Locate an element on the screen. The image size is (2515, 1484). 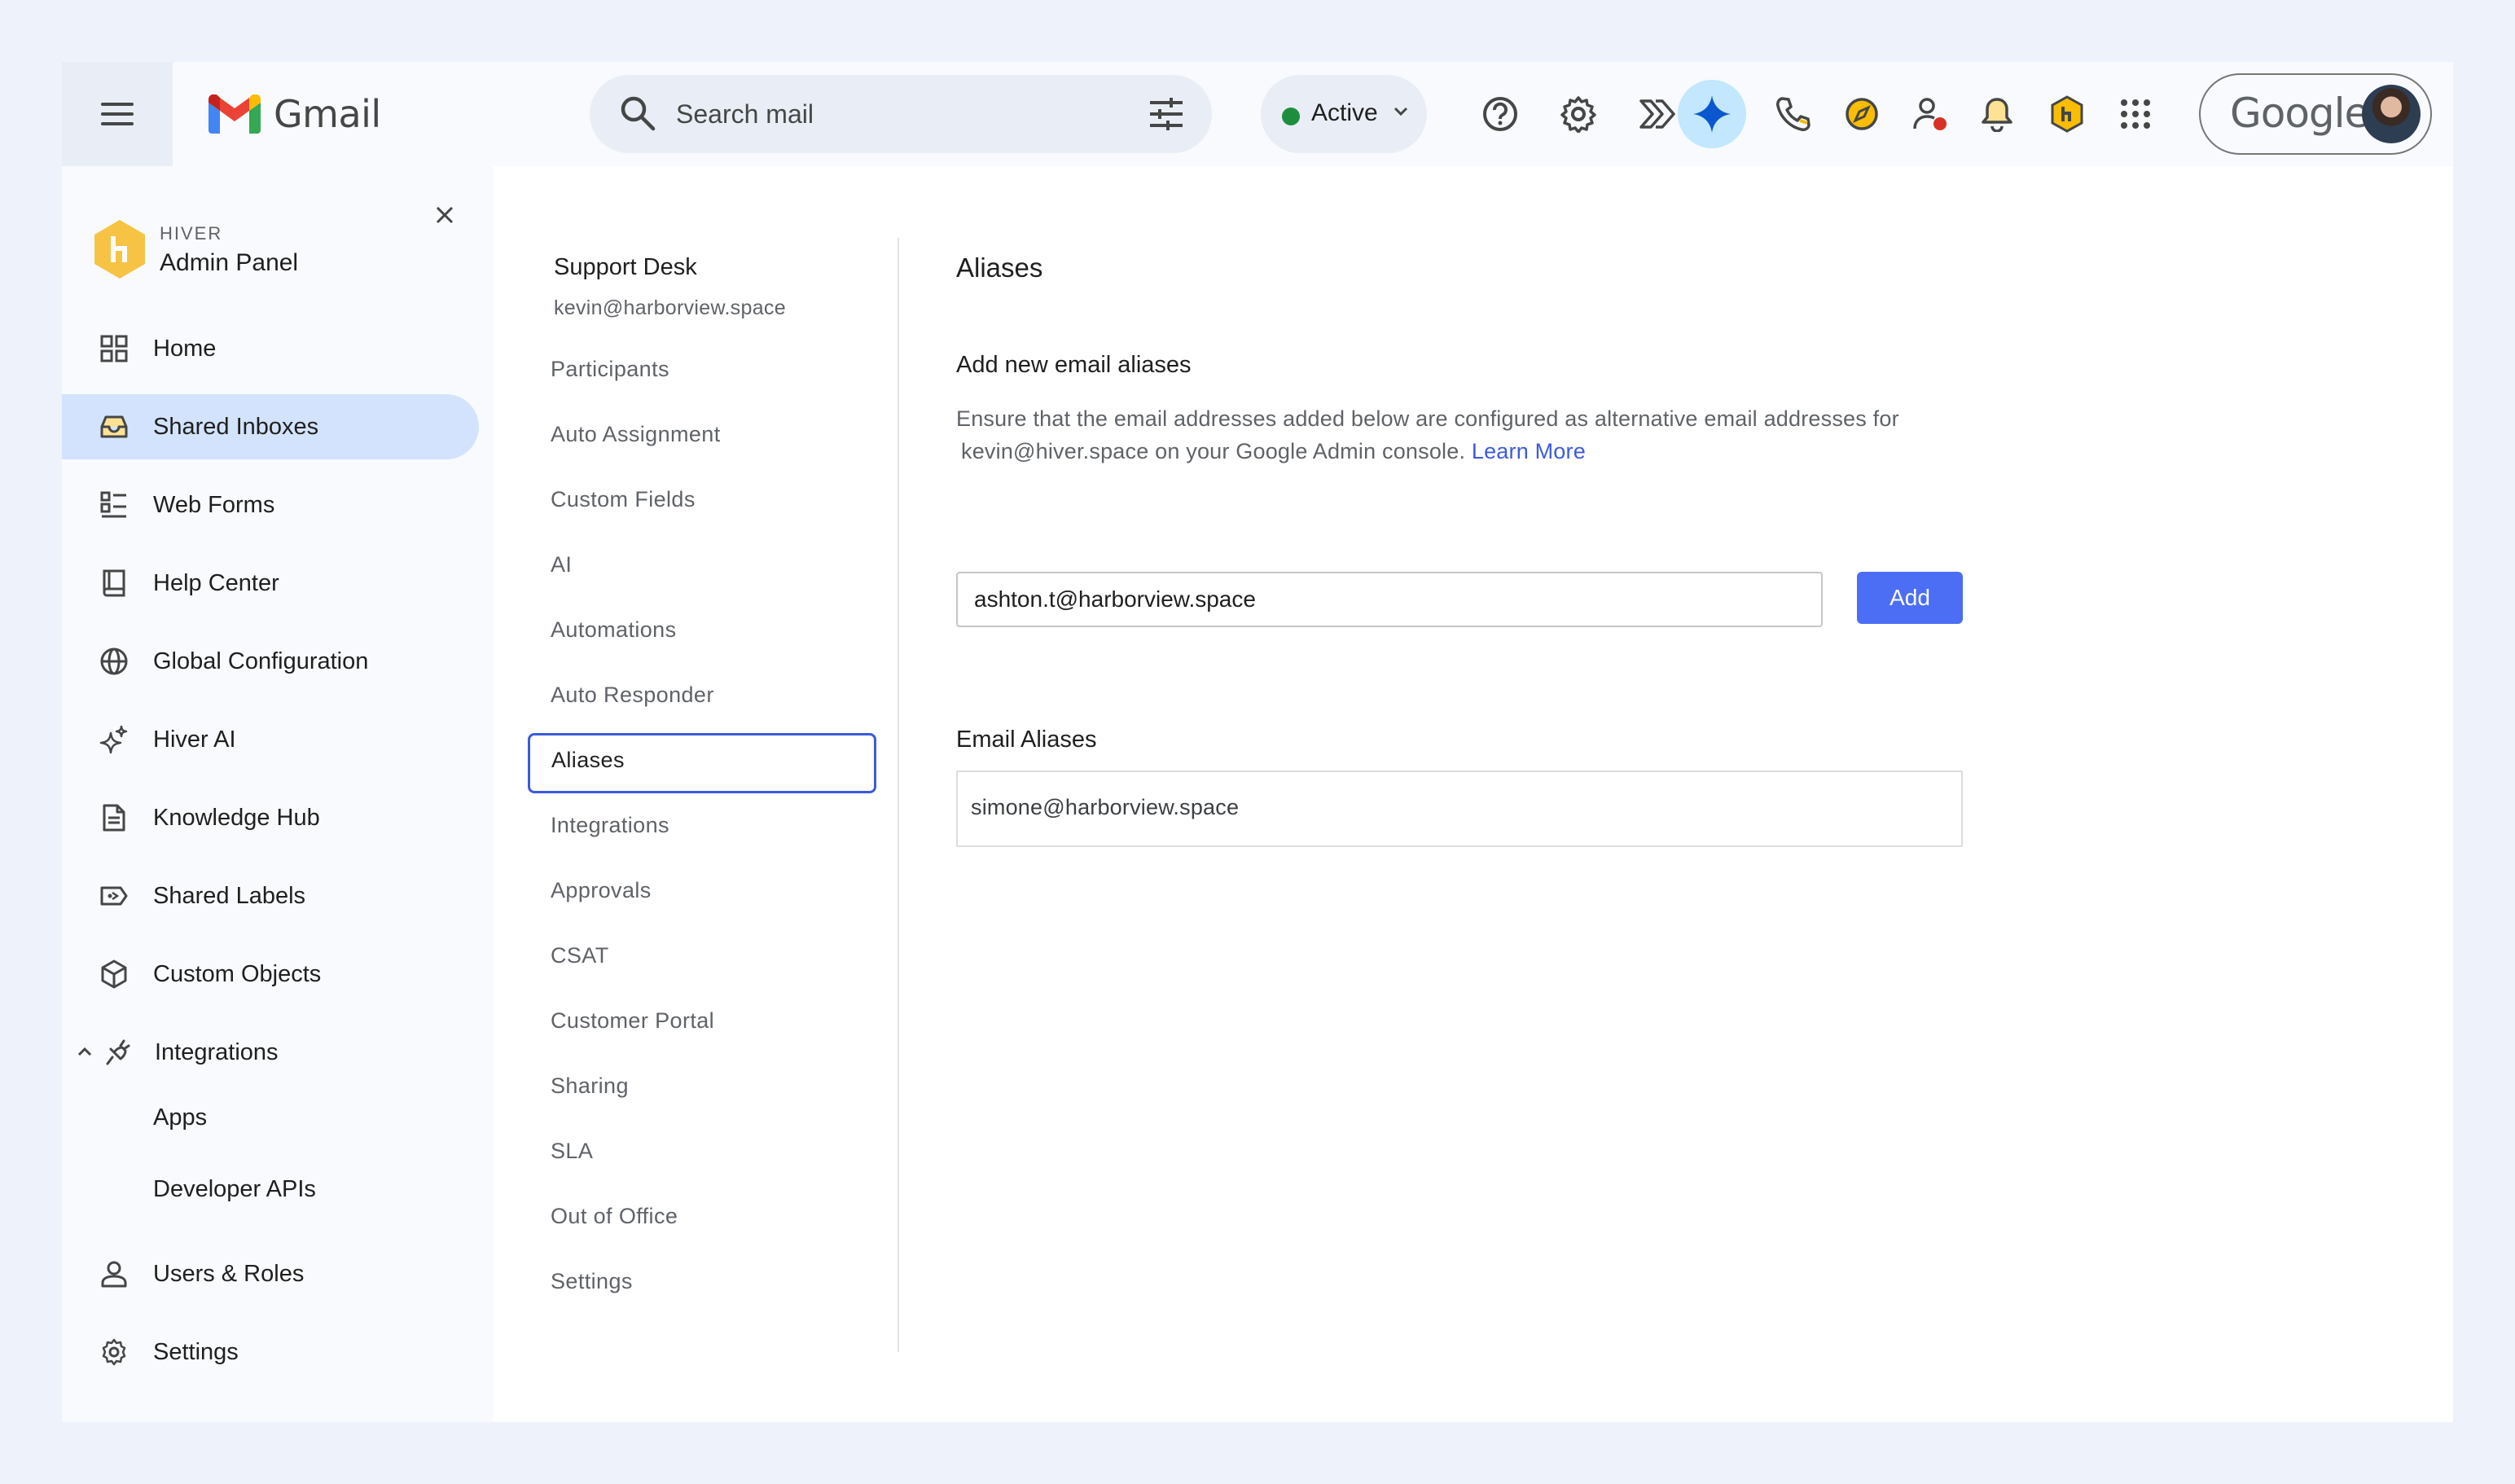
avatar is located at coordinates (2391, 114).